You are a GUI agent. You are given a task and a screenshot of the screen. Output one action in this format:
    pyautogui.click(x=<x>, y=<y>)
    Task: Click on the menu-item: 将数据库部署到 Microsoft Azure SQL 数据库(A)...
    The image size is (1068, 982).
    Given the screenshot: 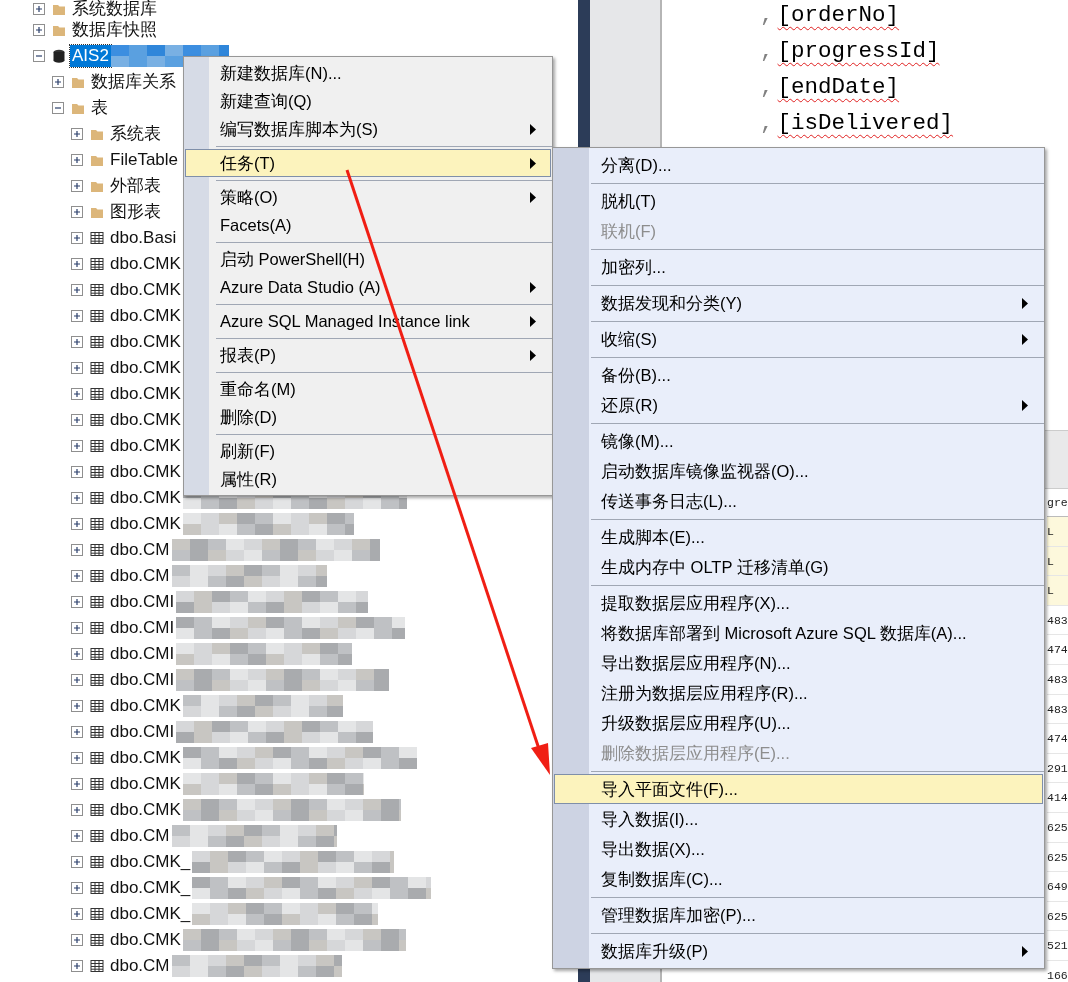 What is the action you would take?
    pyautogui.click(x=798, y=633)
    